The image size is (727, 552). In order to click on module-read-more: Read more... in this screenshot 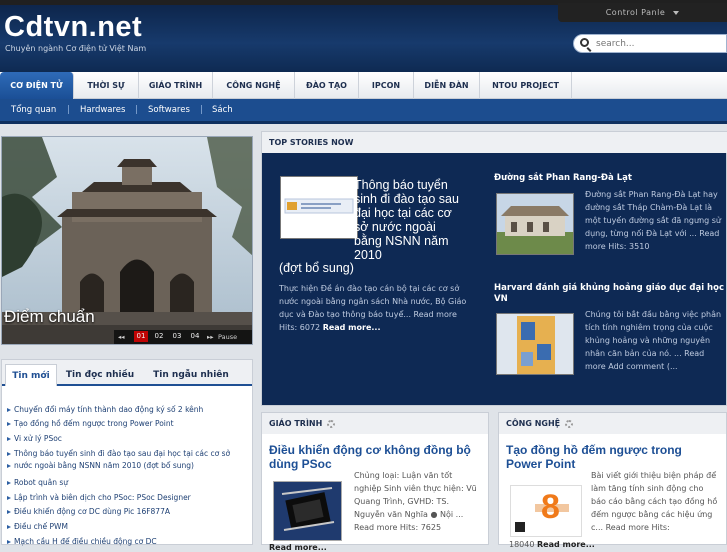, I will do `click(298, 547)`.